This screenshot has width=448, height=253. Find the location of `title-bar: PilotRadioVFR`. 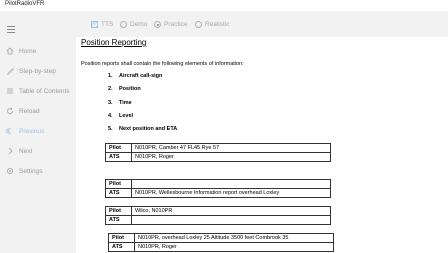

title-bar: PilotRadioVFR is located at coordinates (224, 5).